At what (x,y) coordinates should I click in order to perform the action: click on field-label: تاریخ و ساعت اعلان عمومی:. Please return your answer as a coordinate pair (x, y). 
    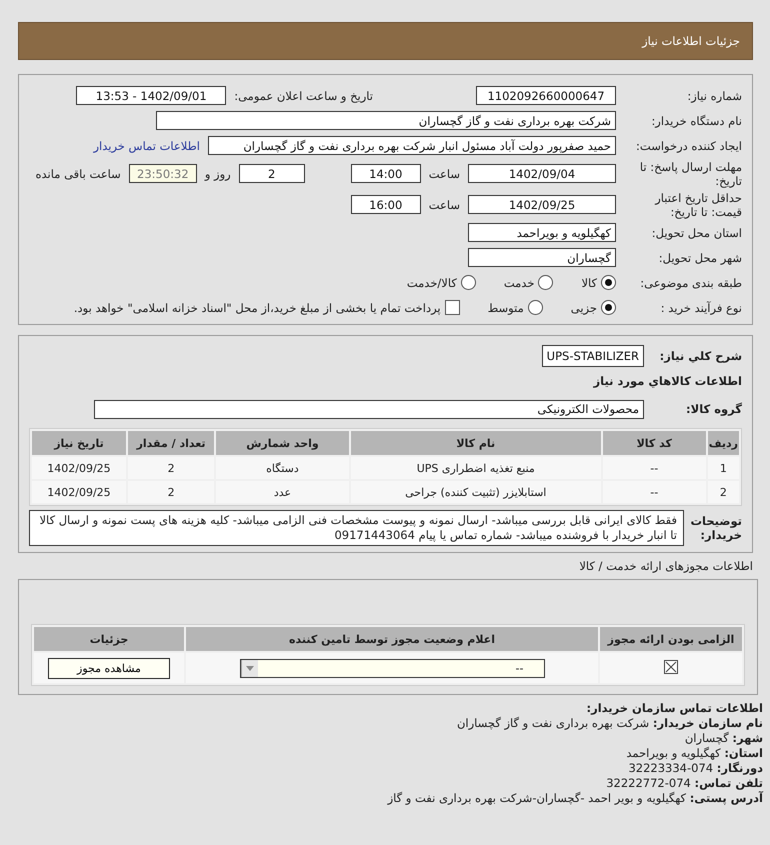
    Looking at the image, I should click on (303, 95).